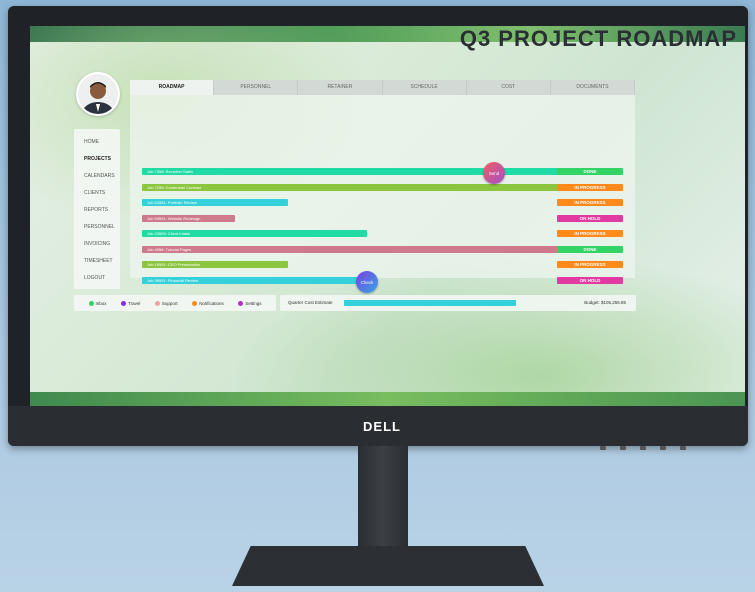 The image size is (755, 592). What do you see at coordinates (665, 443) in the screenshot?
I see `monitor-buttons` at bounding box center [665, 443].